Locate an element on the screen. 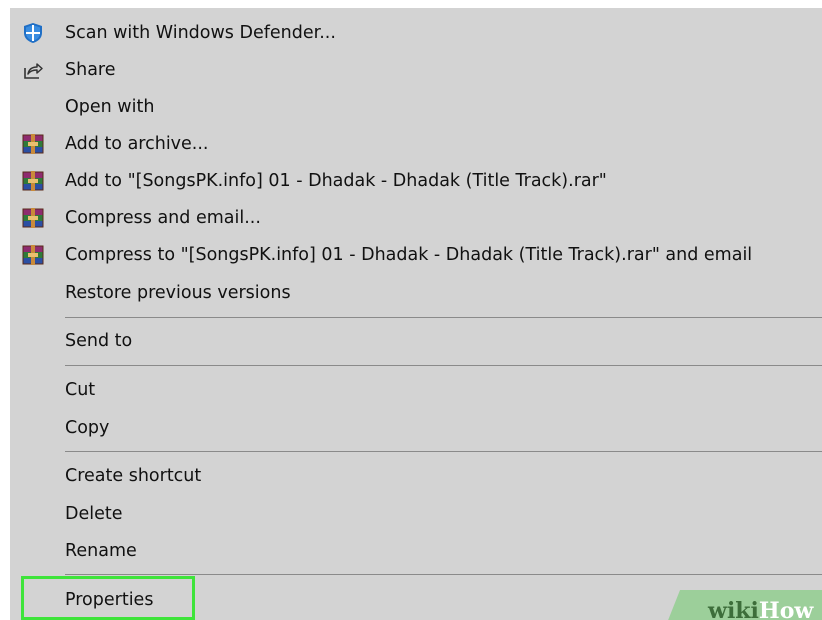  watermark-how: How is located at coordinates (786, 609).